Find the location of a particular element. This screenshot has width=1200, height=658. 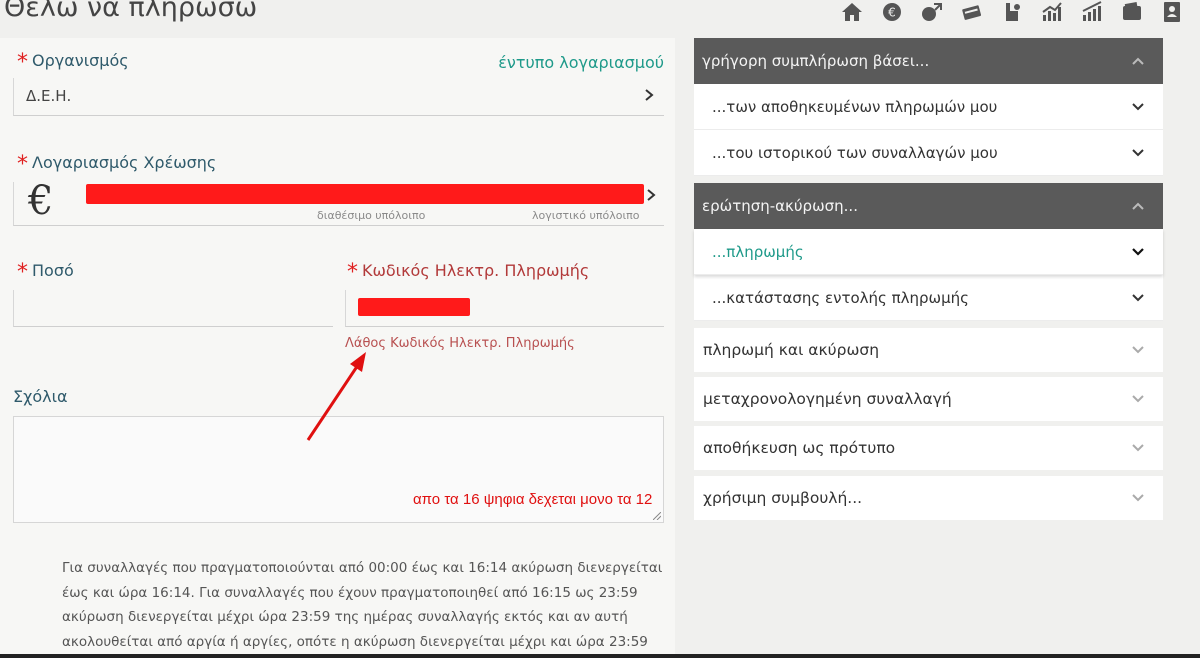

annotation-note: απο τα 16 ψηφια δεχεται μονο τα 12 is located at coordinates (533, 499).